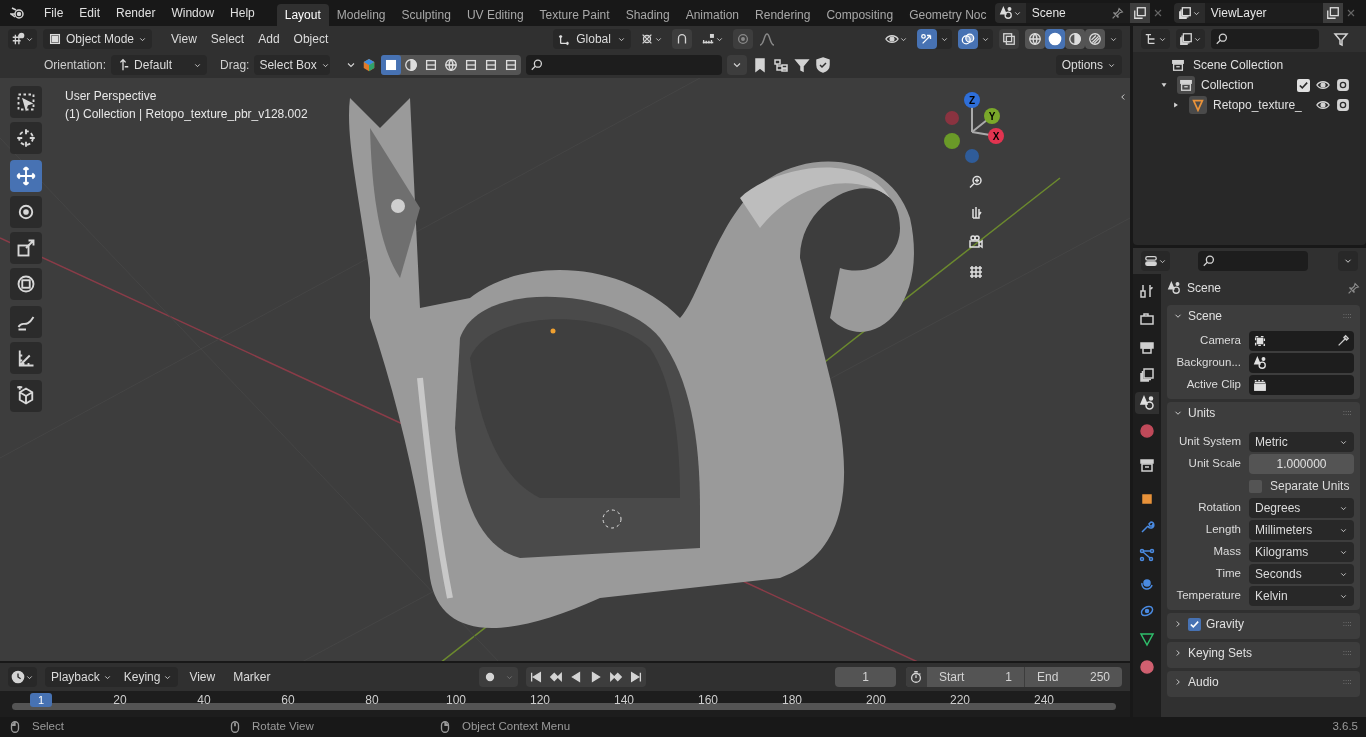 Image resolution: width=1366 pixels, height=737 pixels. Describe the element at coordinates (75, 65) in the screenshot. I see `orientation-label: Orientation:` at that location.